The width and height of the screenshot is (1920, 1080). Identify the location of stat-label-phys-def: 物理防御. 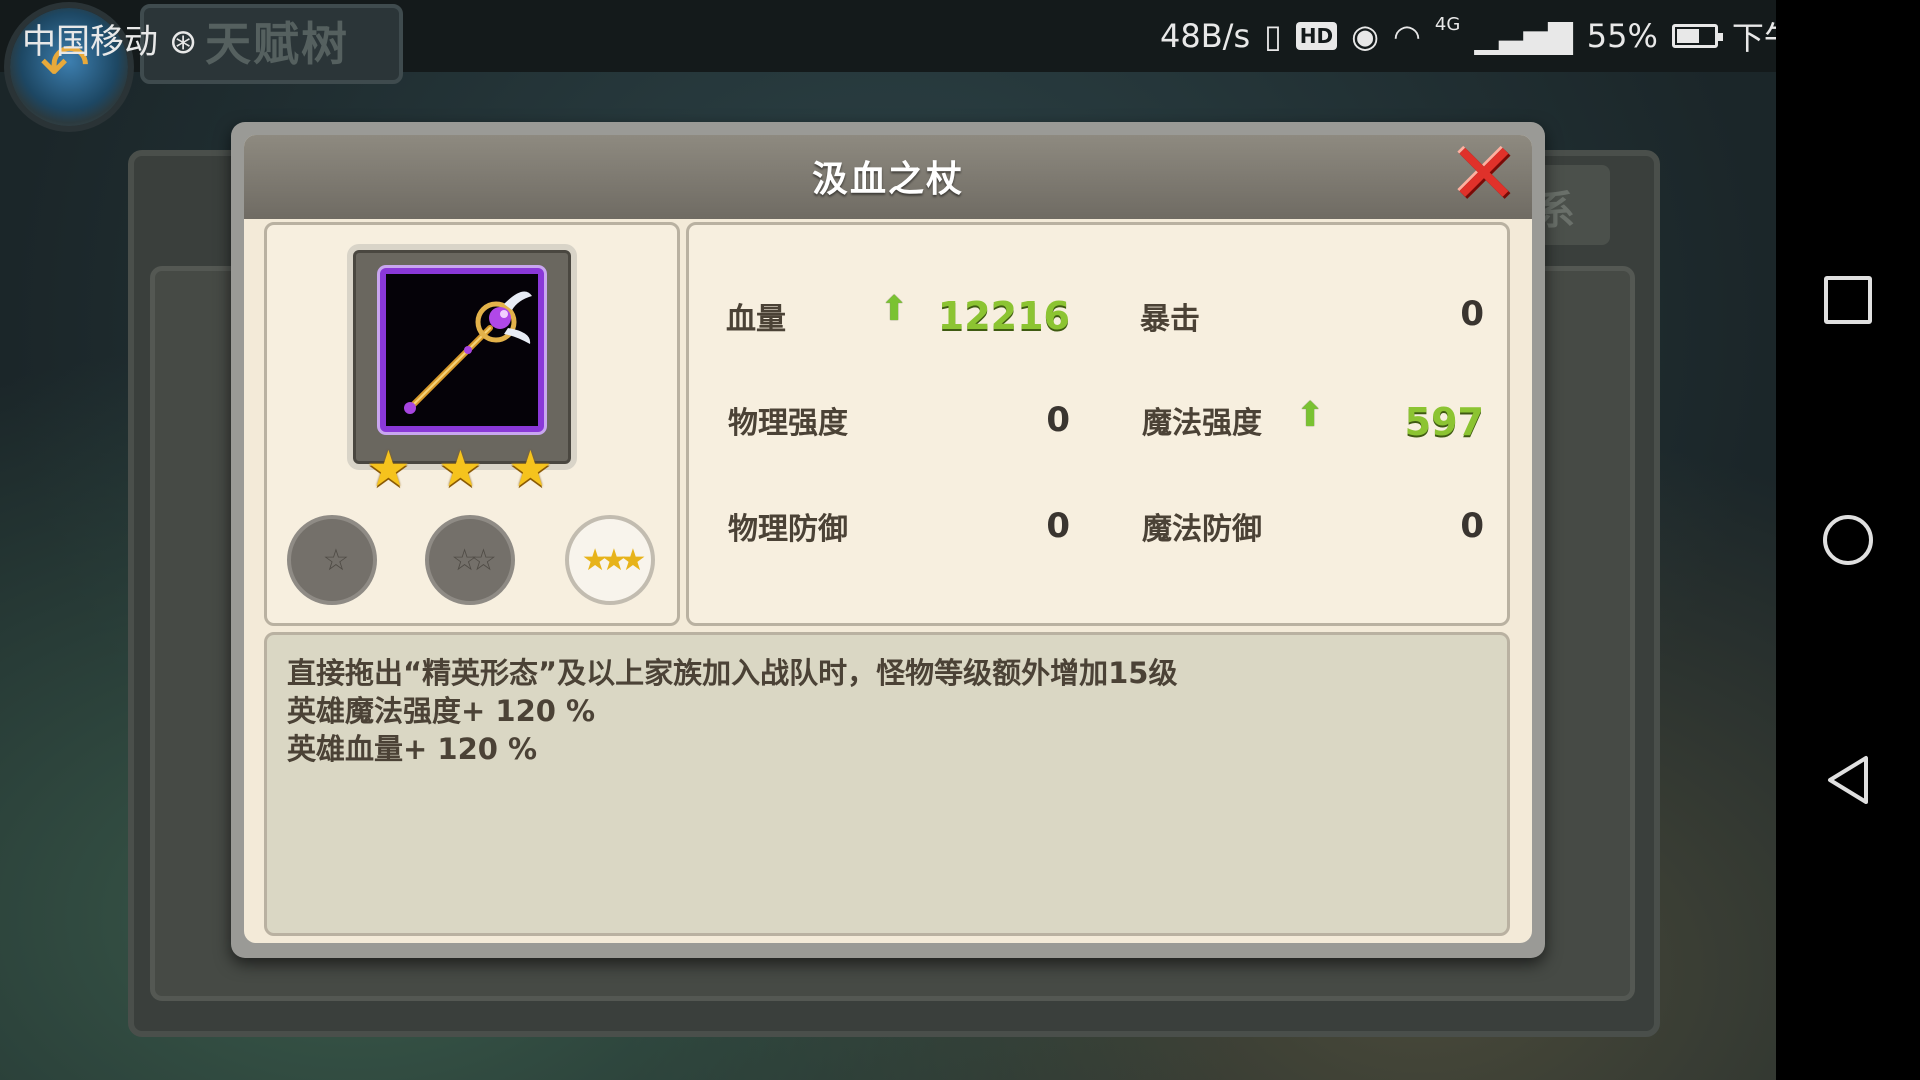
(788, 529).